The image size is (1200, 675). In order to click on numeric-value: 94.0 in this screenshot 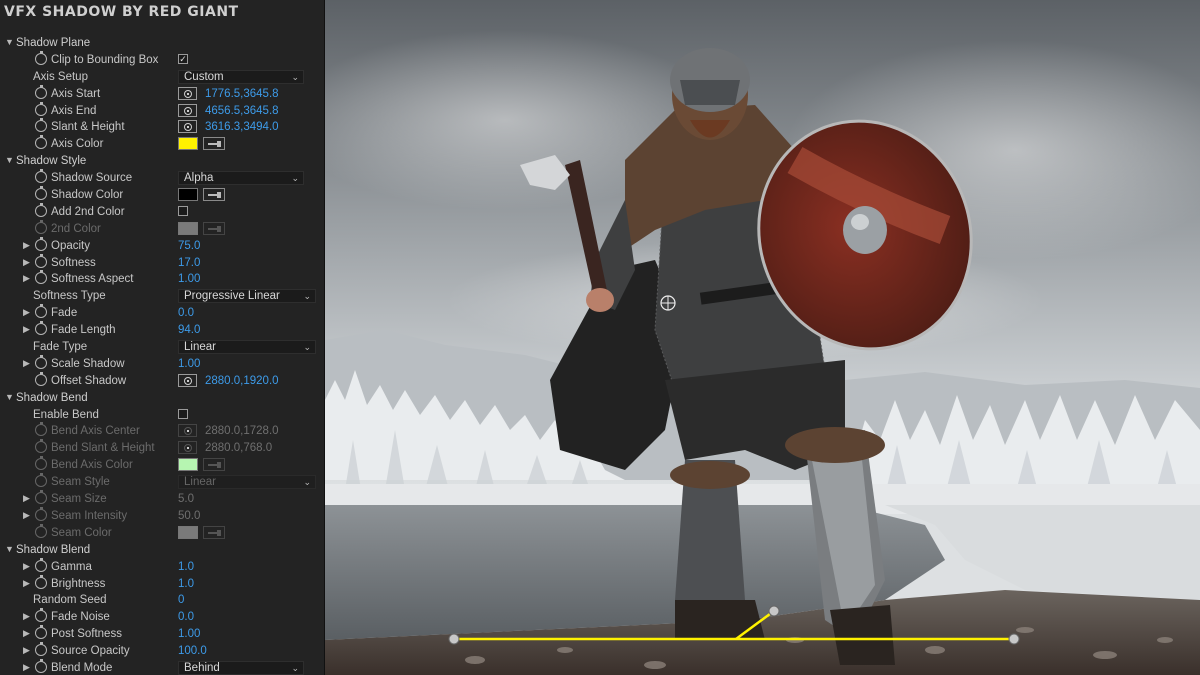, I will do `click(189, 330)`.